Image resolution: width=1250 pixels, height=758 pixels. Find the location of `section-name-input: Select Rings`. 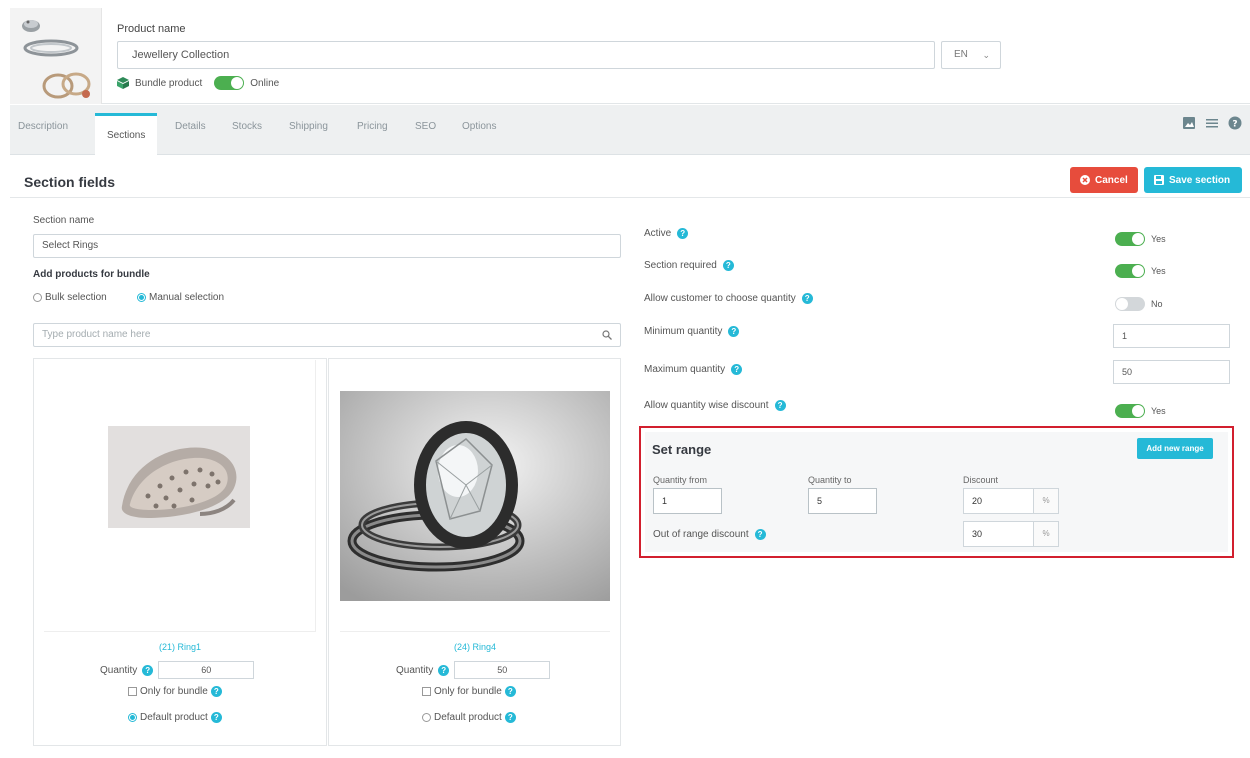

section-name-input: Select Rings is located at coordinates (327, 246).